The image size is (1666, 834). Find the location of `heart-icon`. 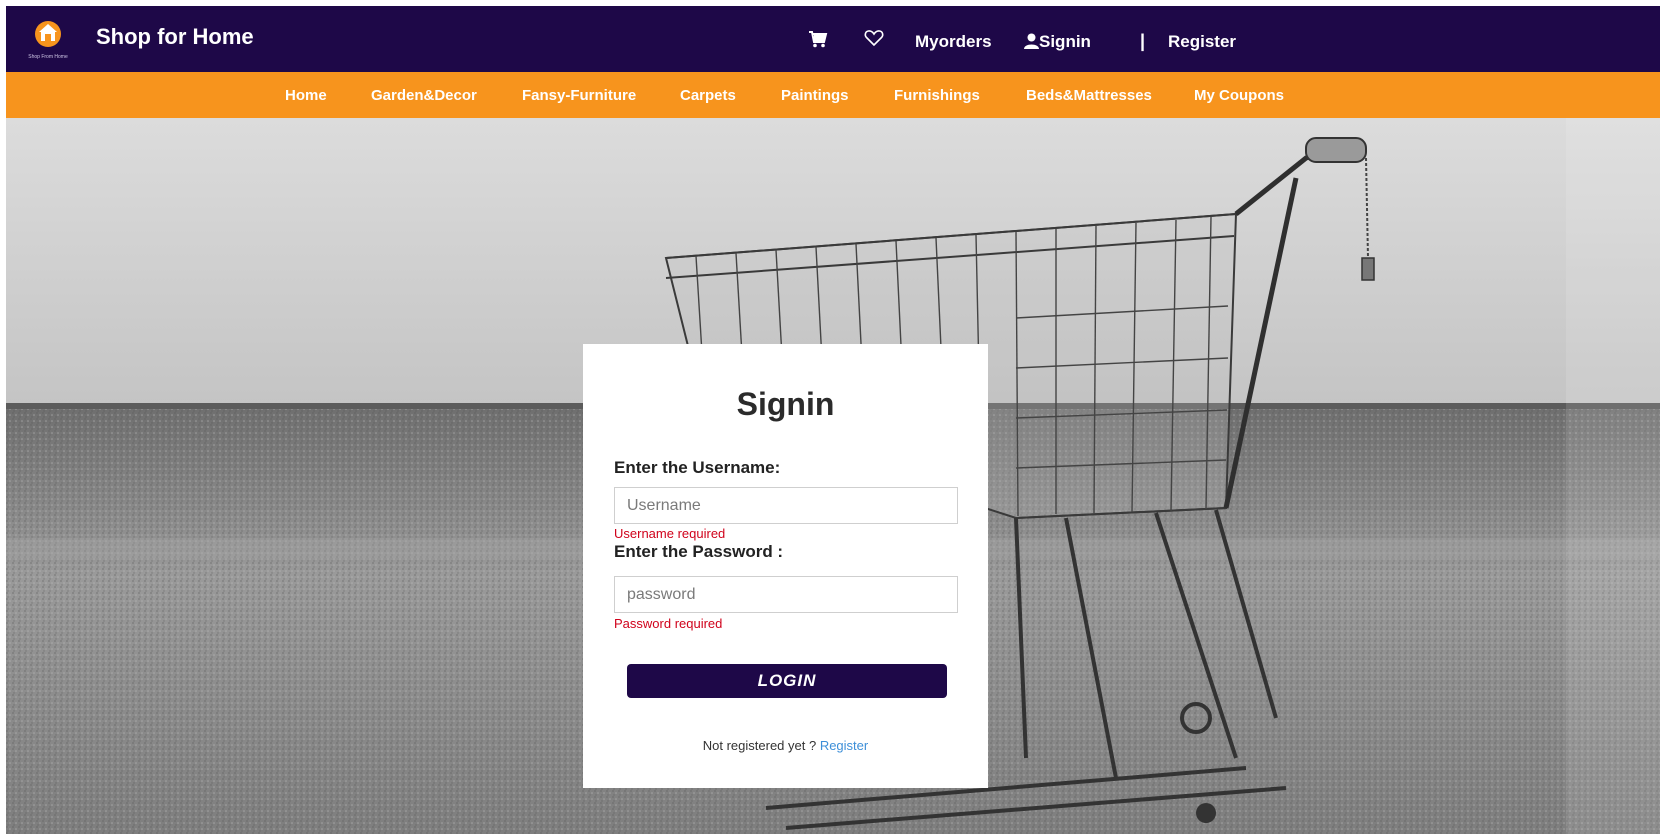

heart-icon is located at coordinates (874, 40).